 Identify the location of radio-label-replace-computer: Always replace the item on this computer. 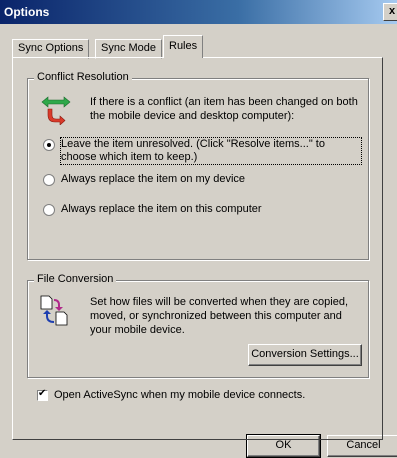
(161, 209).